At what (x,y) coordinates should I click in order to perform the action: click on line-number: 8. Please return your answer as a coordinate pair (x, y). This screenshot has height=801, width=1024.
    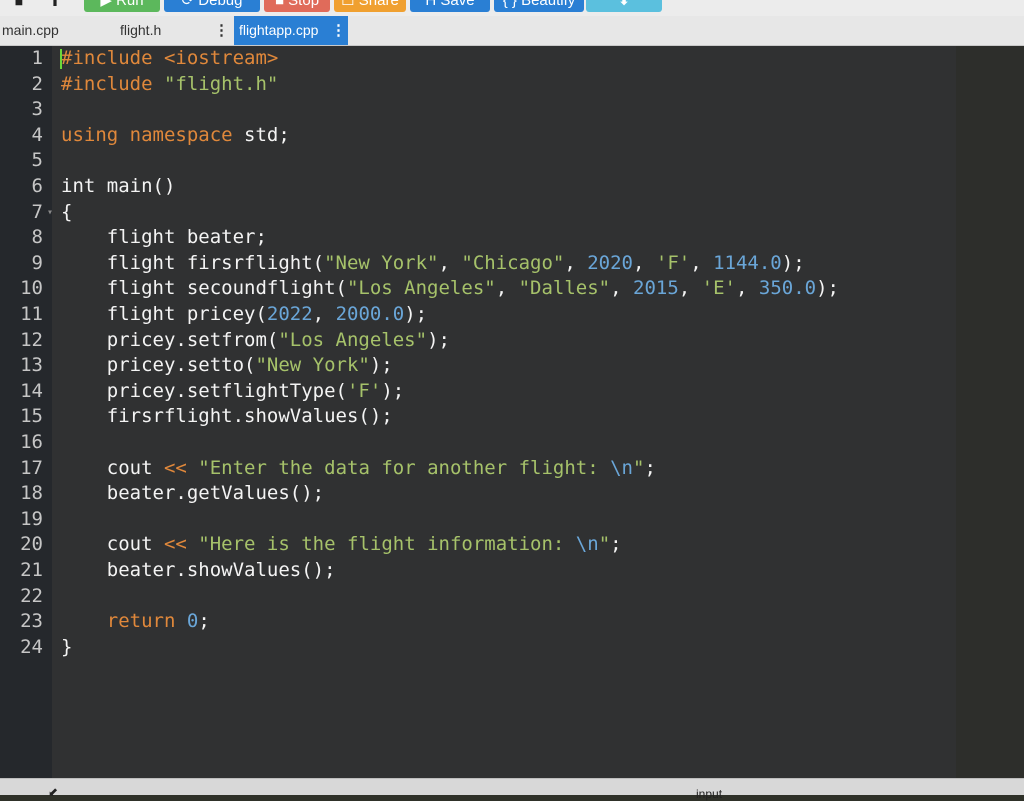
    Looking at the image, I should click on (37, 237).